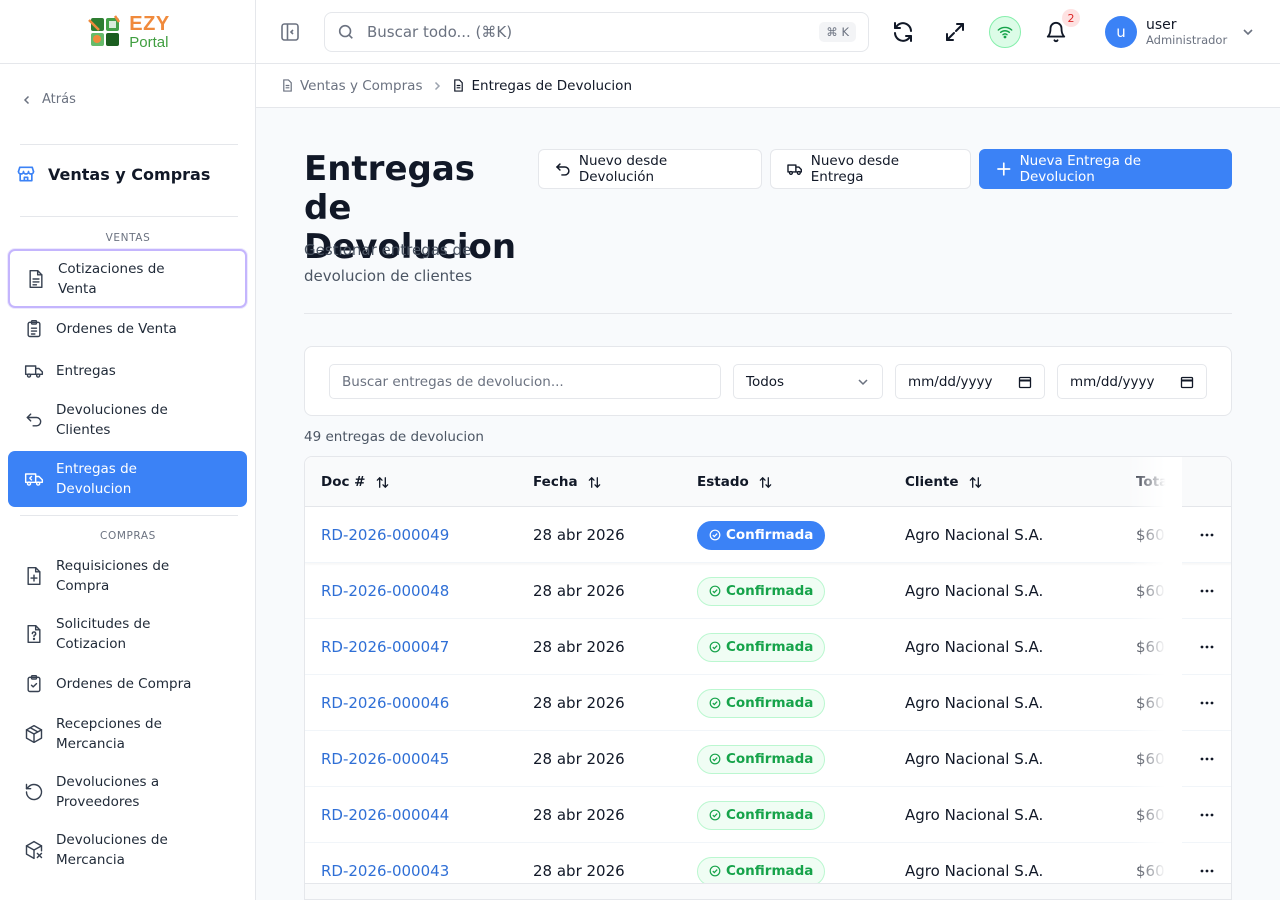 This screenshot has width=1280, height=900. What do you see at coordinates (735, 482) in the screenshot?
I see `column-header-status: Estado` at bounding box center [735, 482].